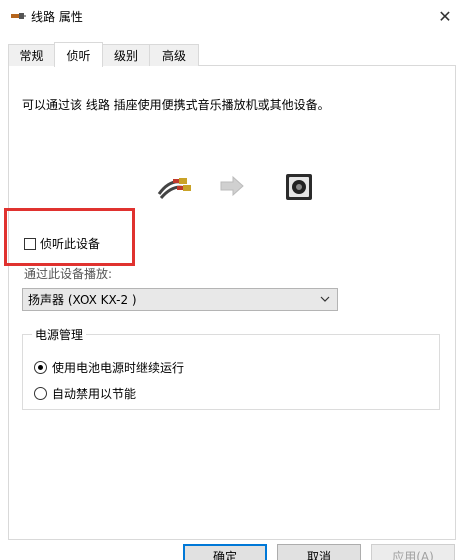 The height and width of the screenshot is (560, 463). I want to click on power-option-label: 使用电池电源时继续运行, so click(118, 368).